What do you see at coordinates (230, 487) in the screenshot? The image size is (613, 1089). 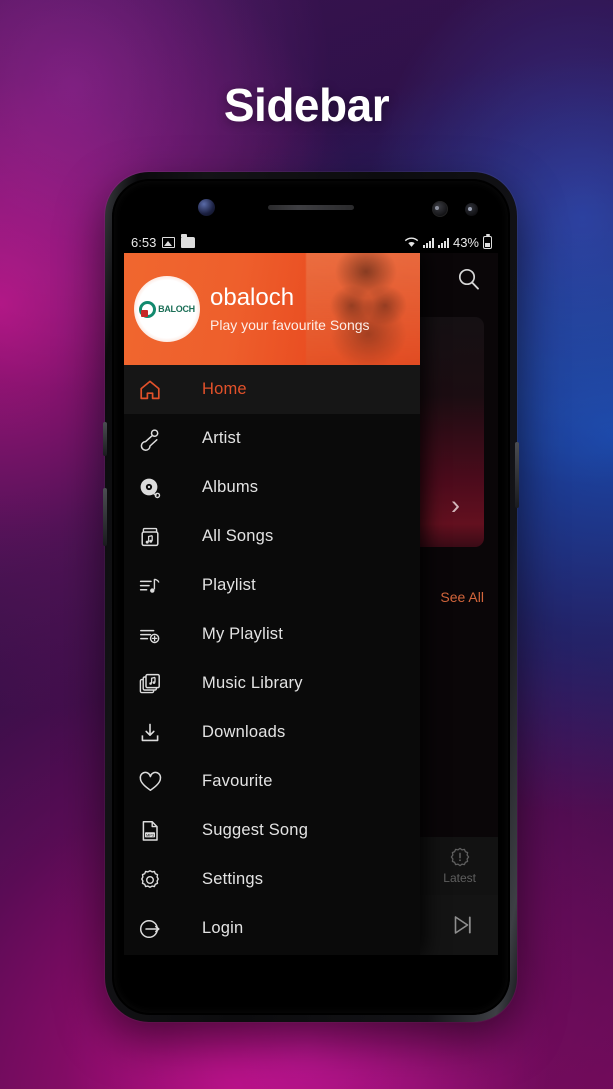 I see `sidebar-item-label: Albums` at bounding box center [230, 487].